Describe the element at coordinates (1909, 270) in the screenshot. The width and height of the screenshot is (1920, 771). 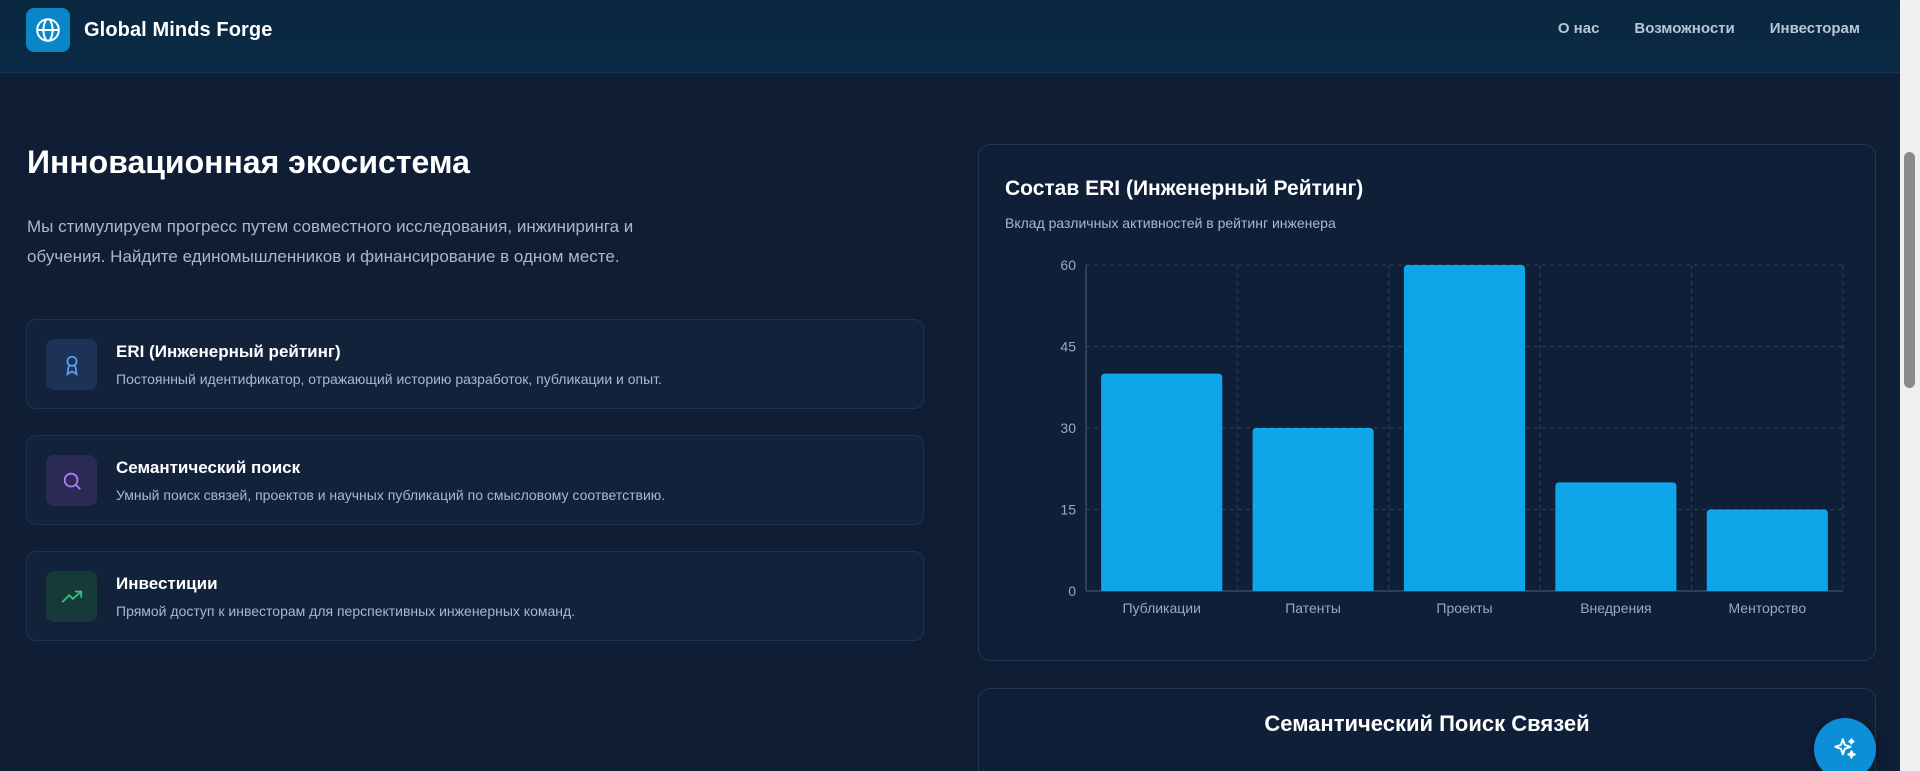
I see `scrollbar-thumb` at that location.